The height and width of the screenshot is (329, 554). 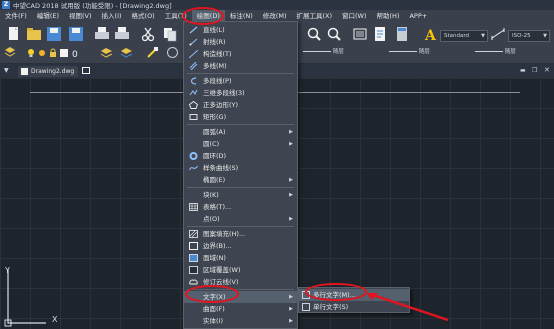 I want to click on annotation-arrow, so click(x=407, y=307).